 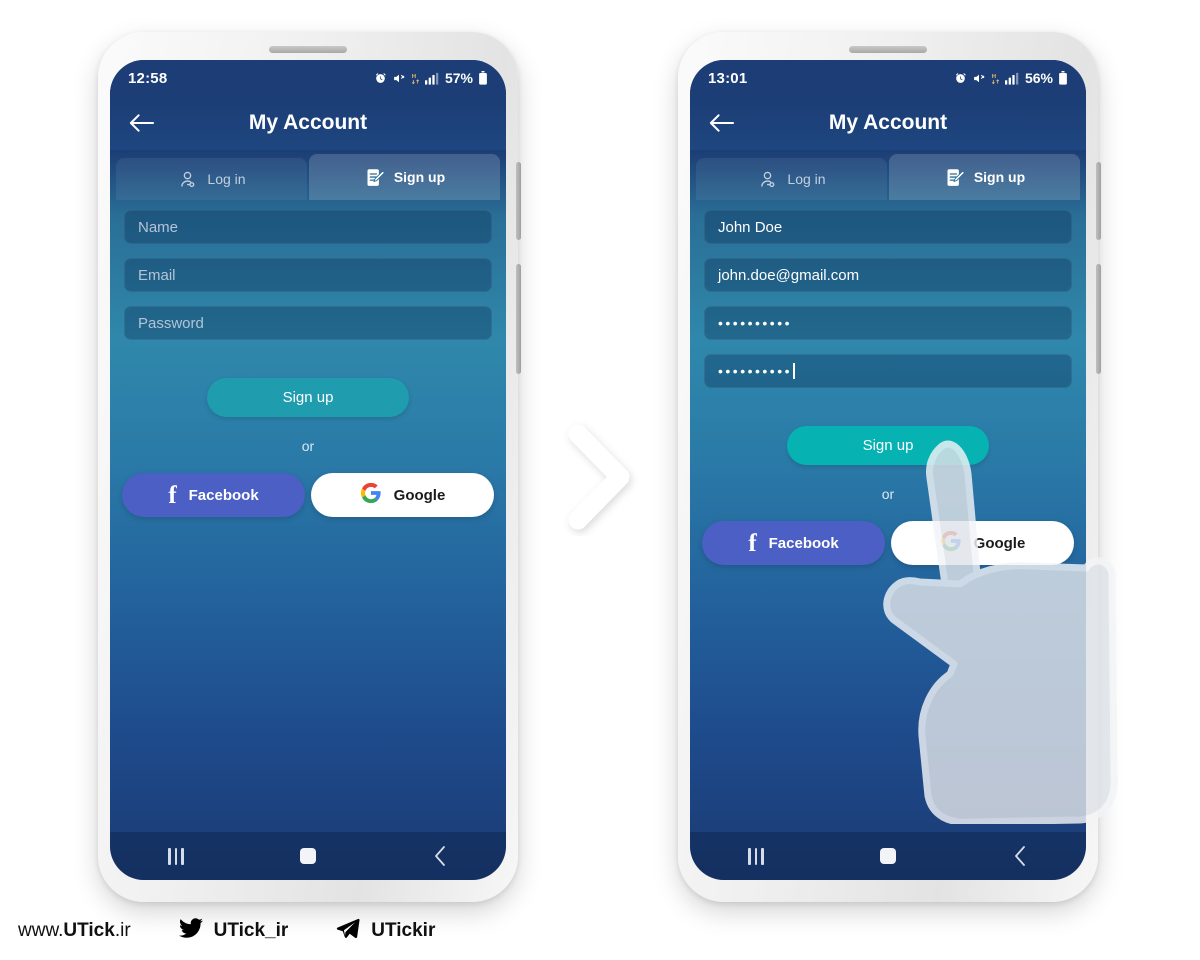 I want to click on email-field: Email, so click(x=308, y=275).